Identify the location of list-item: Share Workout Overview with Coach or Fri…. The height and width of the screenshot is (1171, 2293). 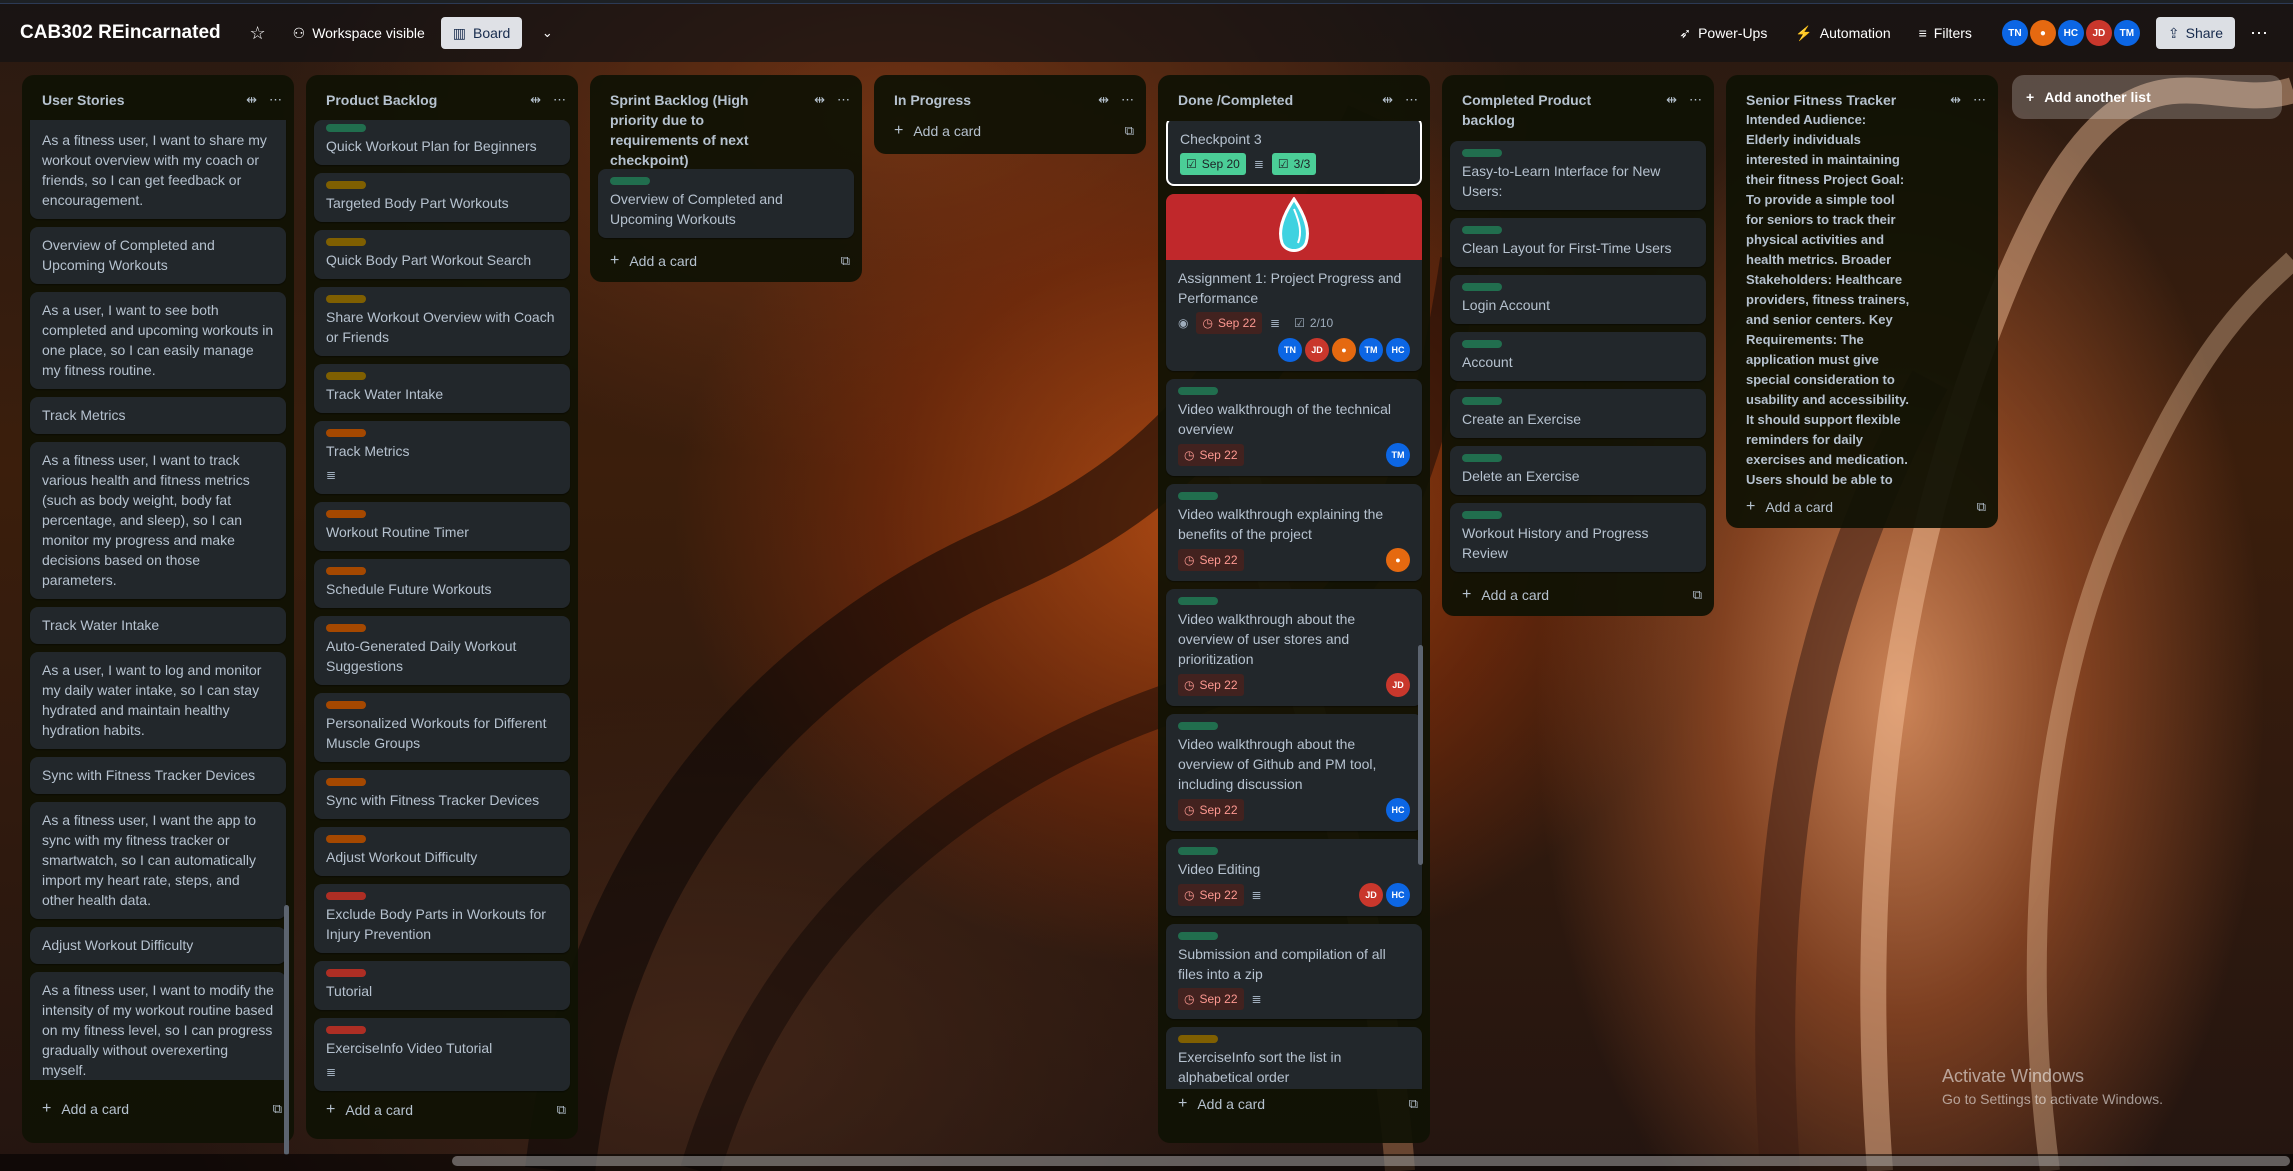
(442, 321).